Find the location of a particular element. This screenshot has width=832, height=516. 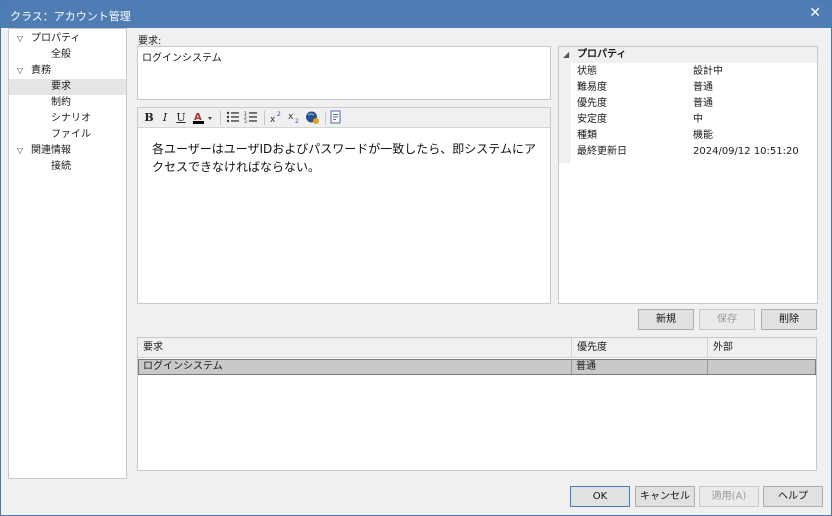

close-icon: ✕ is located at coordinates (815, 13).